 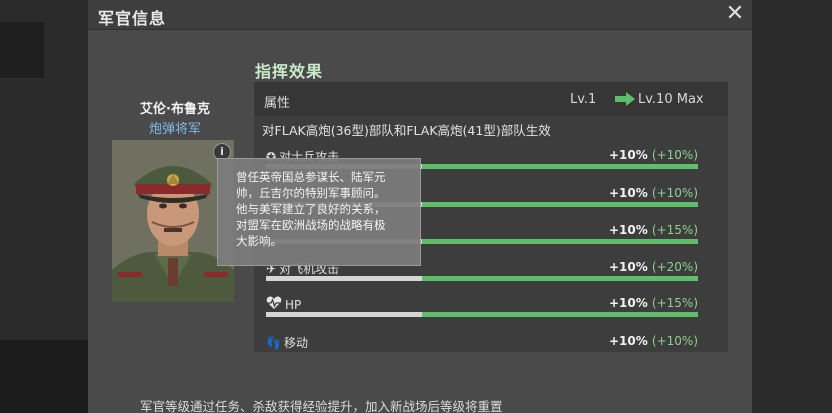 What do you see at coordinates (321, 406) in the screenshot?
I see `footer-note: 军官等级通过任务、杀敌获得经验提升，加入新战场后等级将重置` at bounding box center [321, 406].